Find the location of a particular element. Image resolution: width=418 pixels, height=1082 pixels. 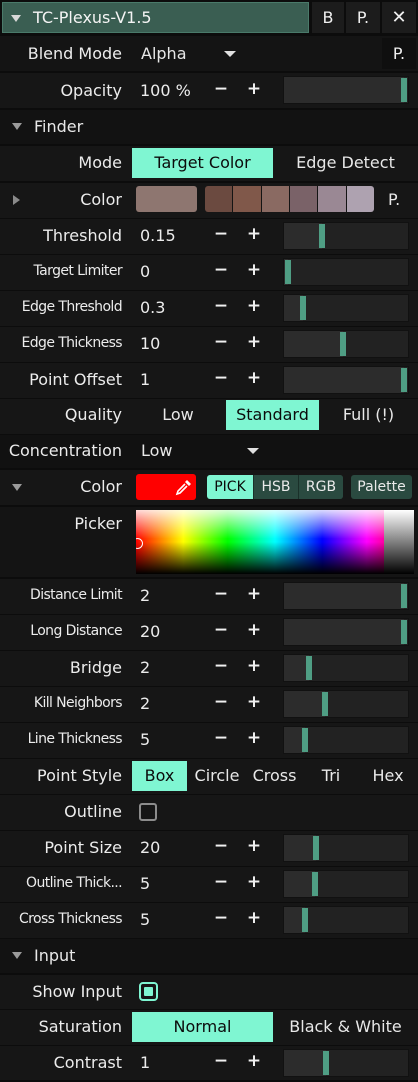

color-mode-hsb: HSB is located at coordinates (275, 487).